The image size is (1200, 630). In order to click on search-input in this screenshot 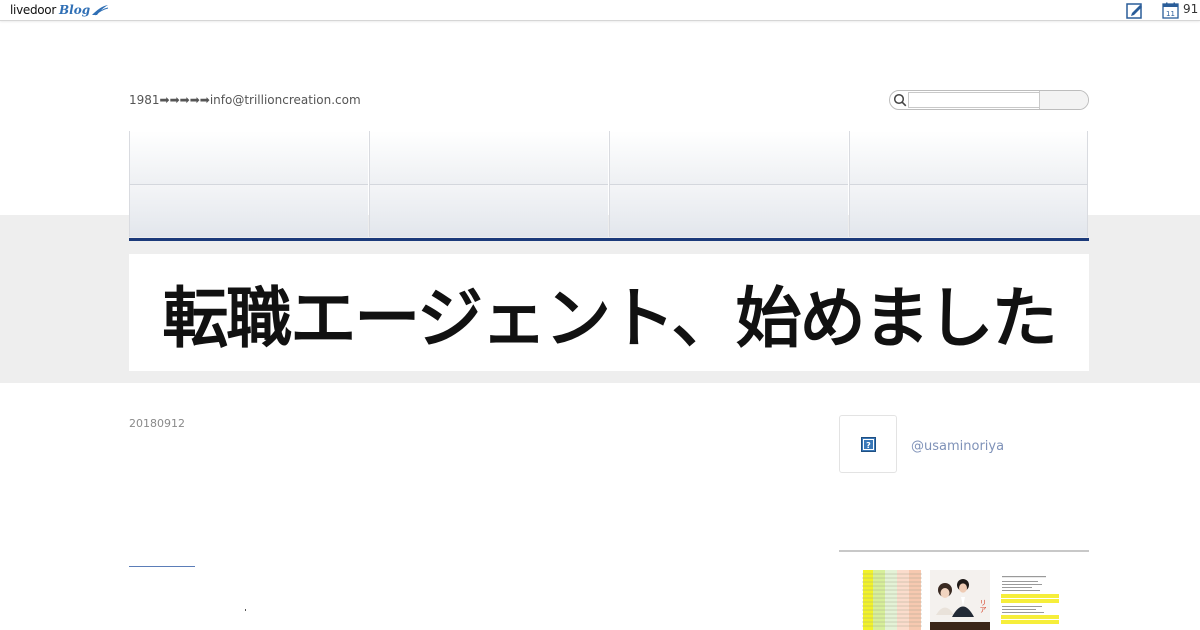, I will do `click(974, 100)`.